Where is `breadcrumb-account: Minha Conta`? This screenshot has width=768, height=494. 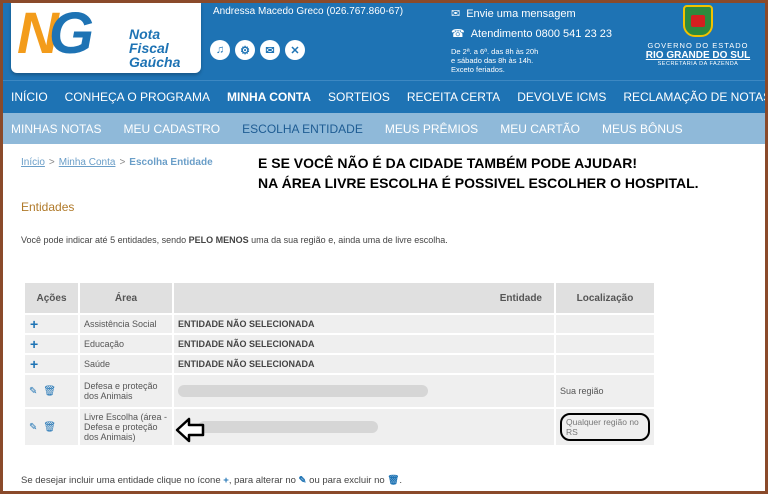 breadcrumb-account: Minha Conta is located at coordinates (87, 162).